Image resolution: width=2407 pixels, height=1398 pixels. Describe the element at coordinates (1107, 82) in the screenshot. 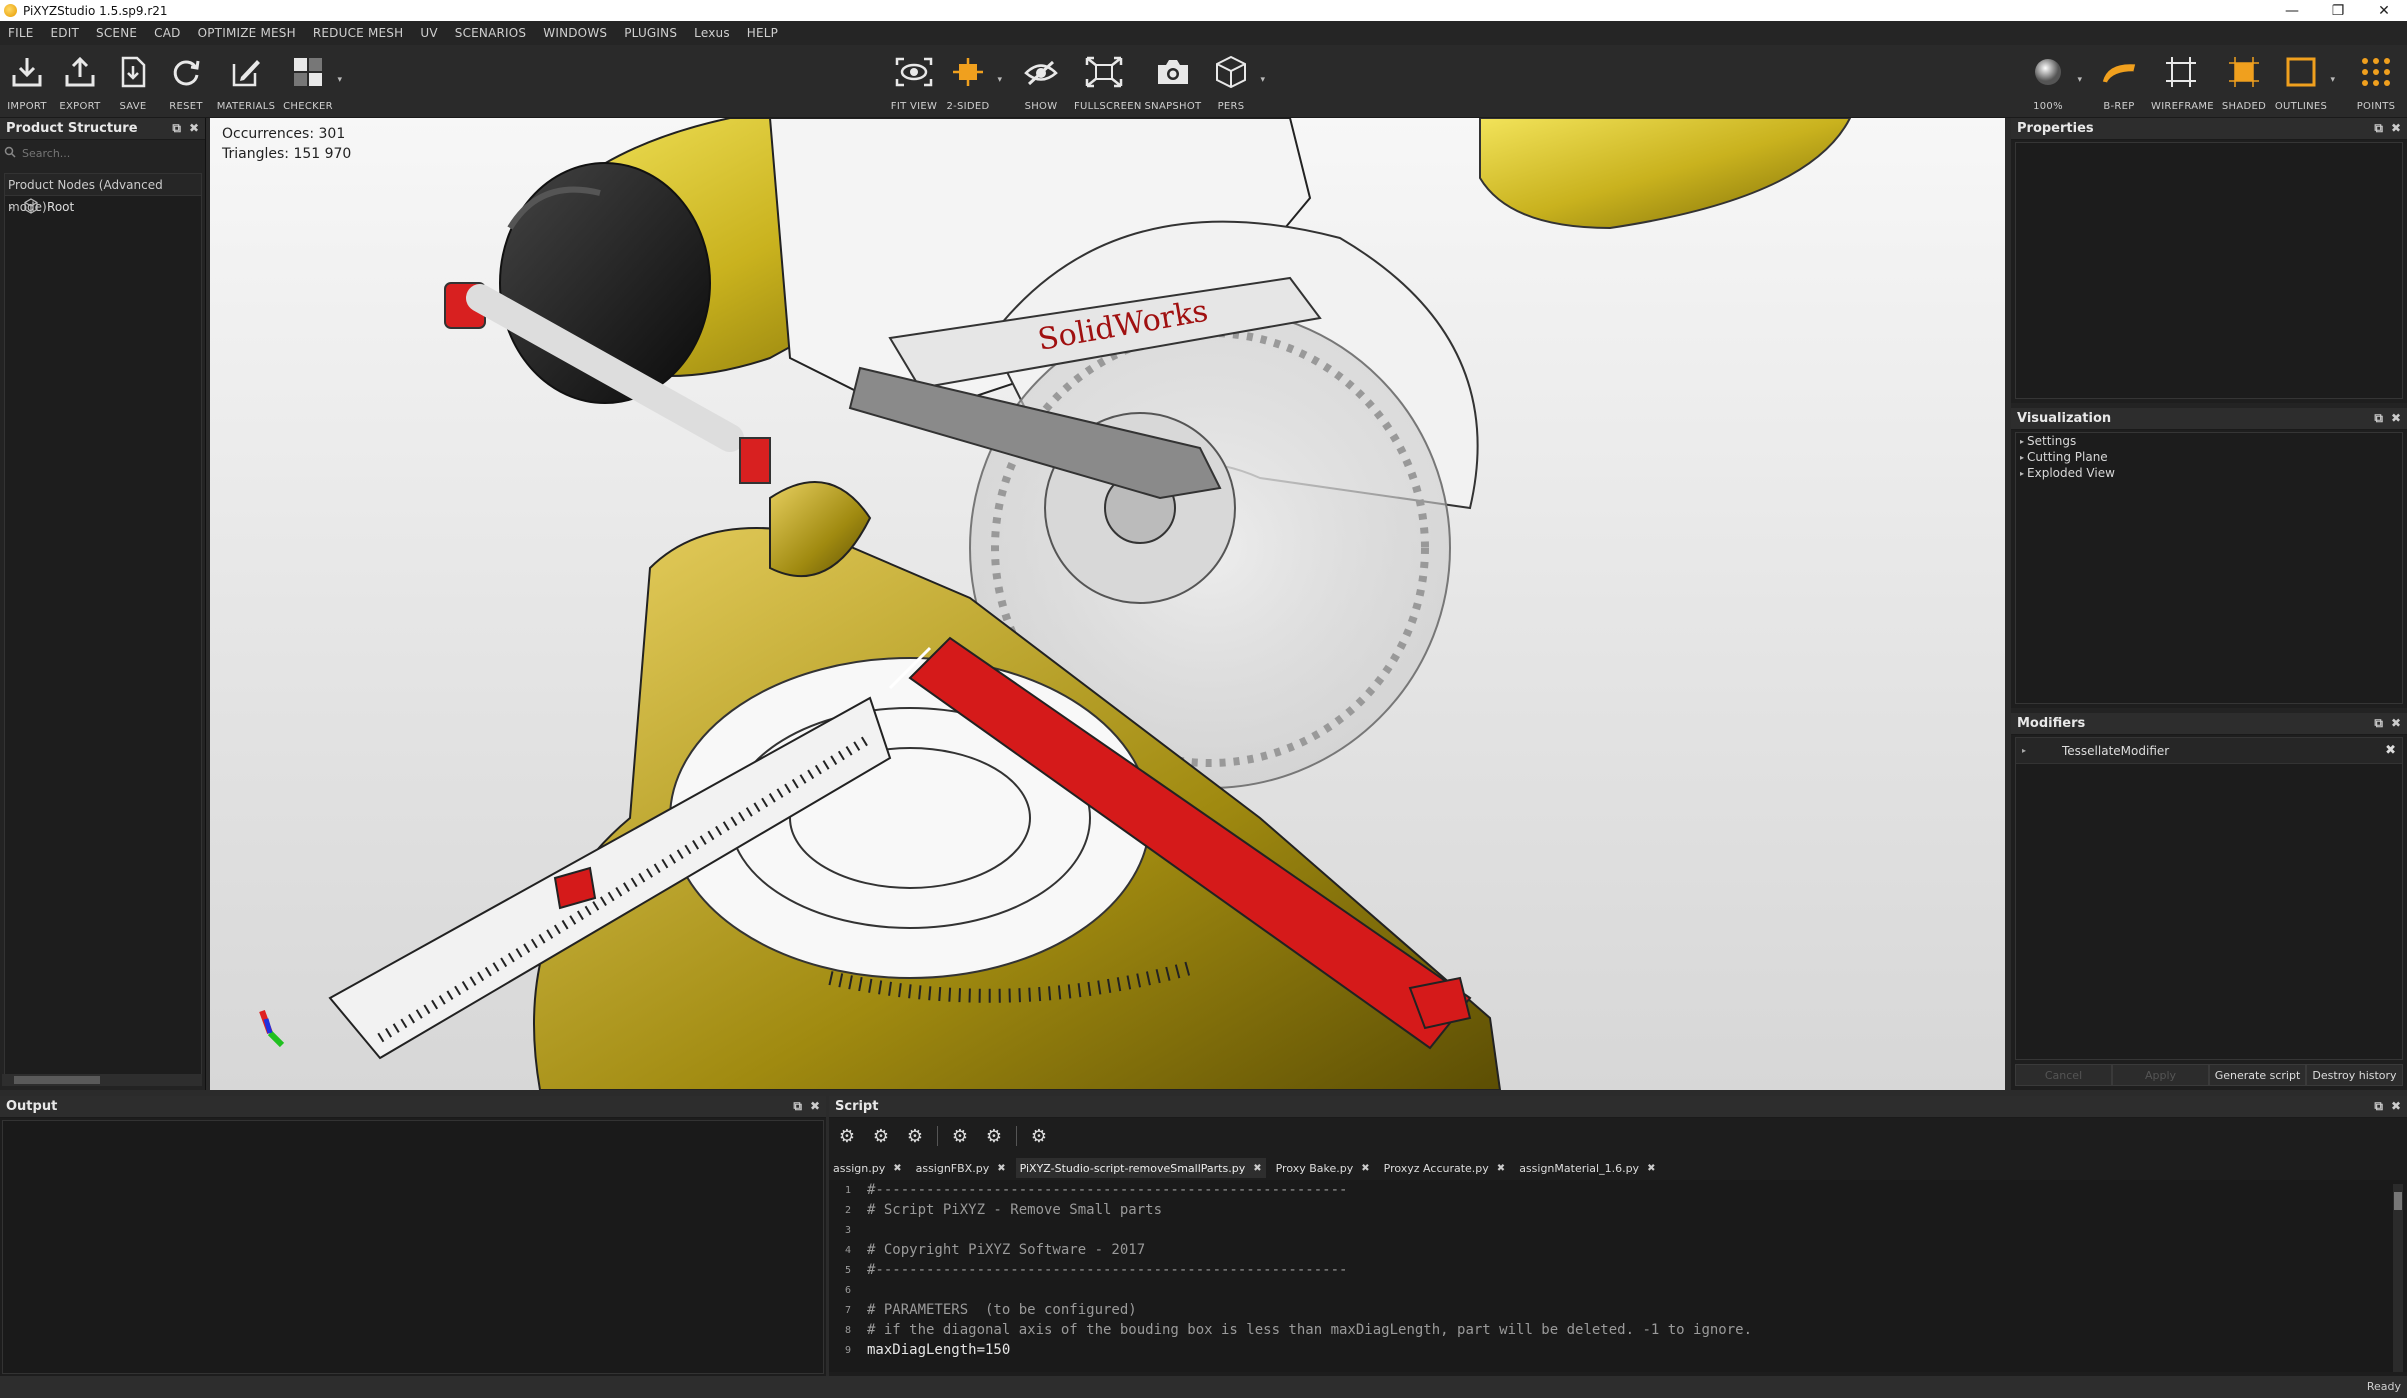

I see `fullscreen-button: FULLSCREEN` at that location.